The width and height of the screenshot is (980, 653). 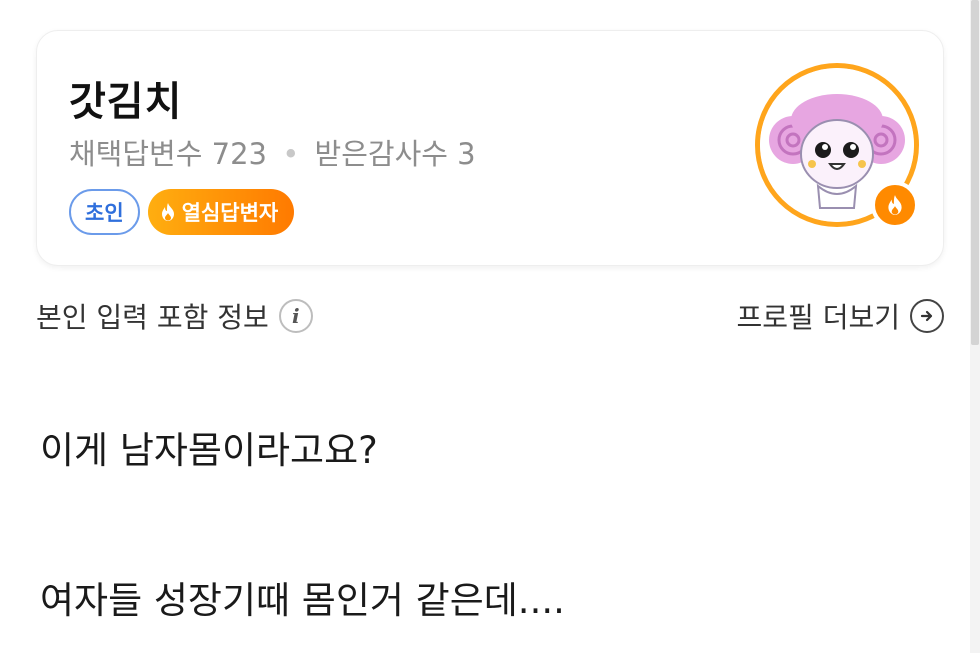 I want to click on profile-more-link: 프로필 더보기, so click(x=840, y=316).